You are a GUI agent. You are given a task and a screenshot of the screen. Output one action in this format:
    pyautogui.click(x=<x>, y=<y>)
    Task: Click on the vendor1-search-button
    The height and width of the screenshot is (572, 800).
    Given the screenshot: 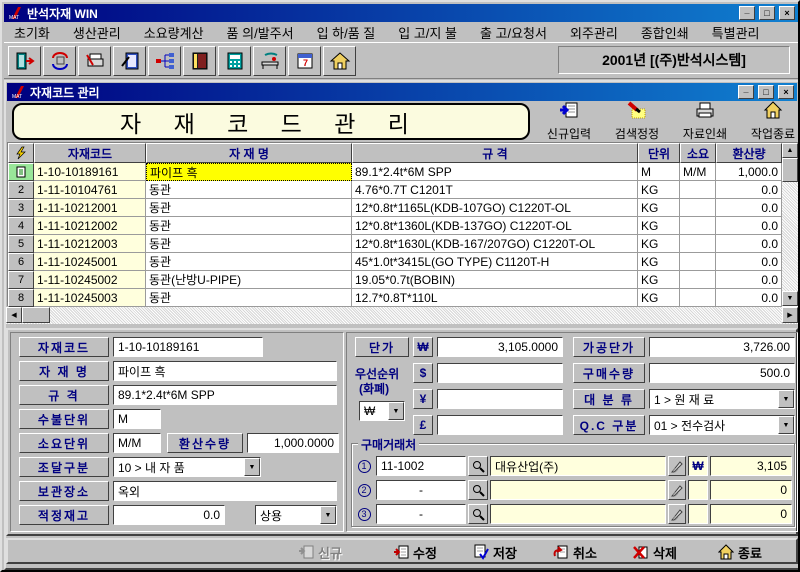 What is the action you would take?
    pyautogui.click(x=478, y=466)
    